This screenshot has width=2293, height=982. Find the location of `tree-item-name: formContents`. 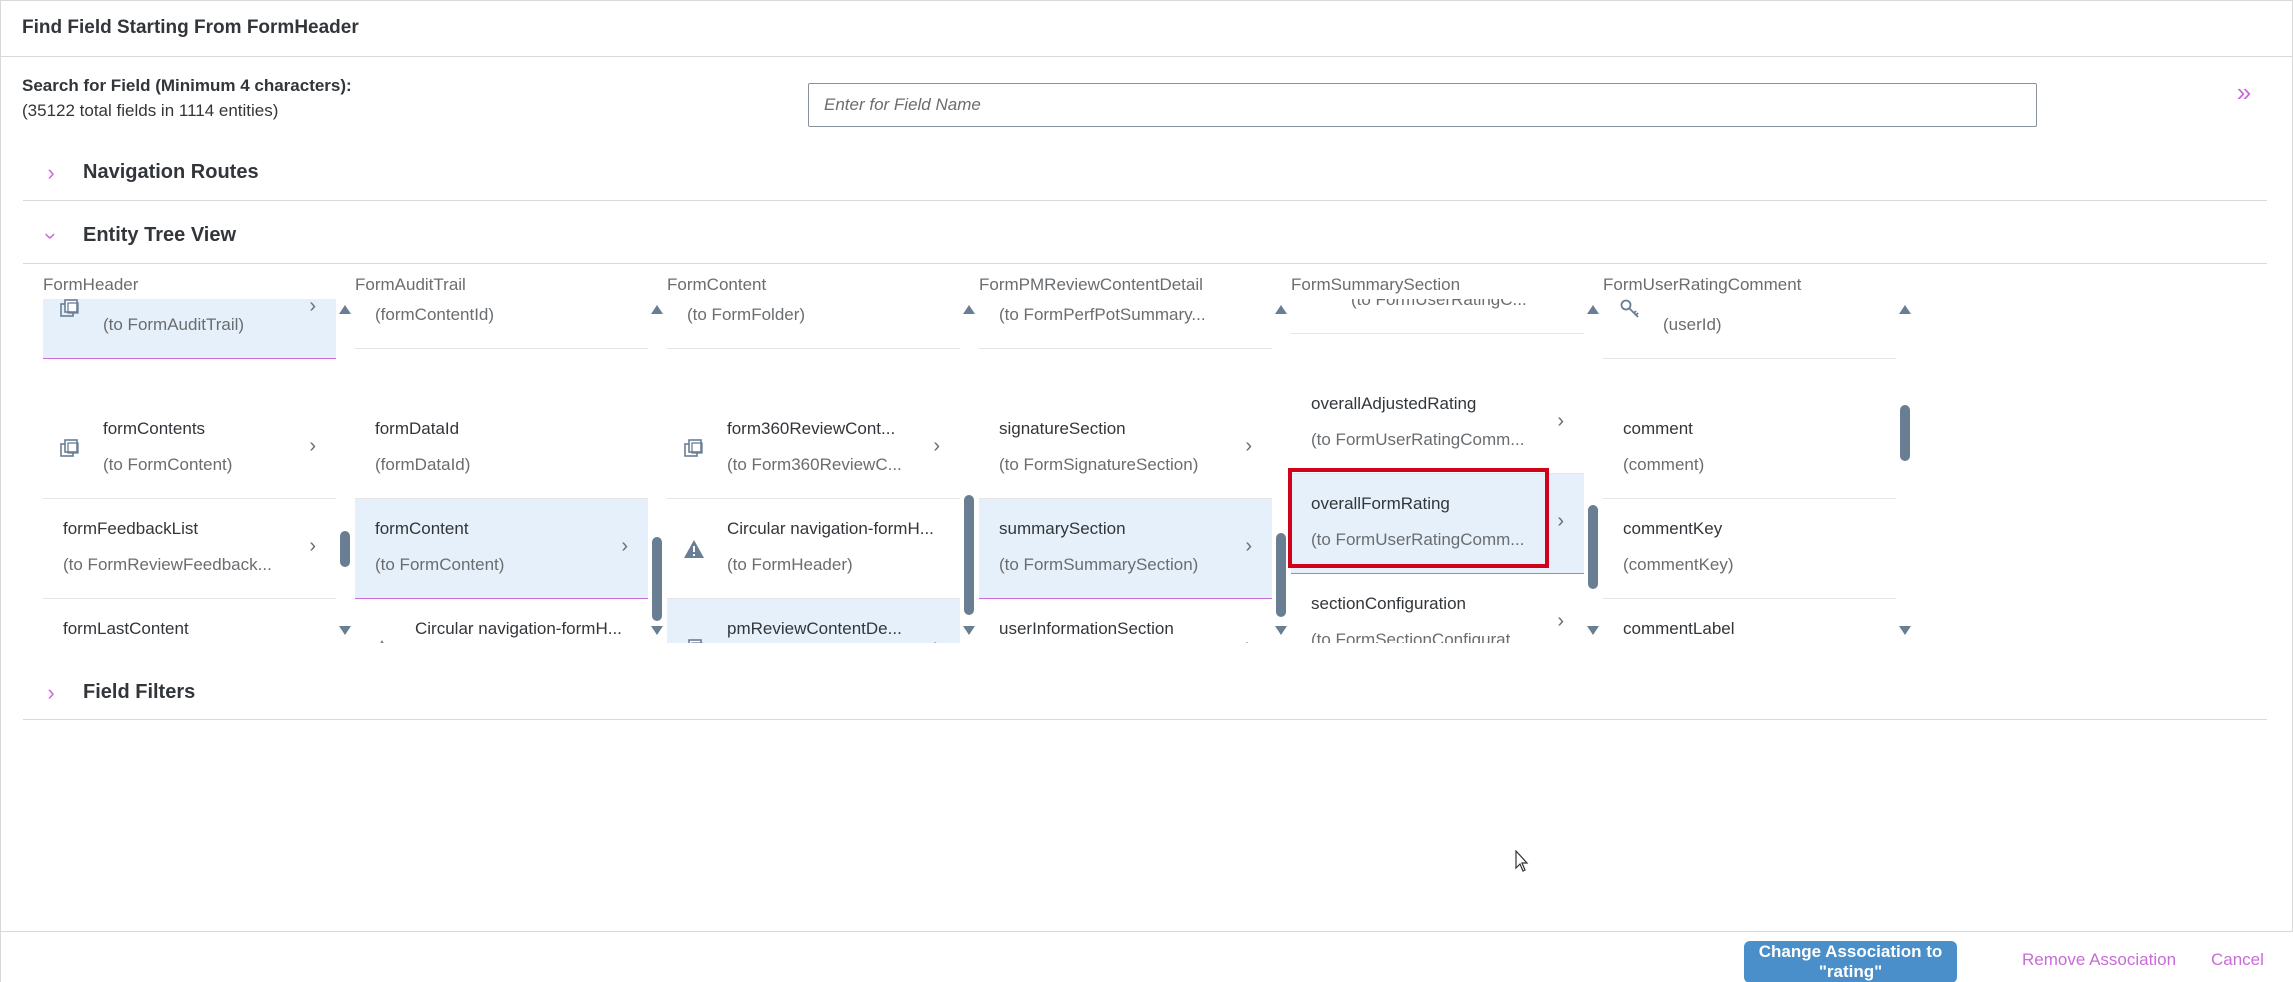

tree-item-name: formContents is located at coordinates (154, 428).